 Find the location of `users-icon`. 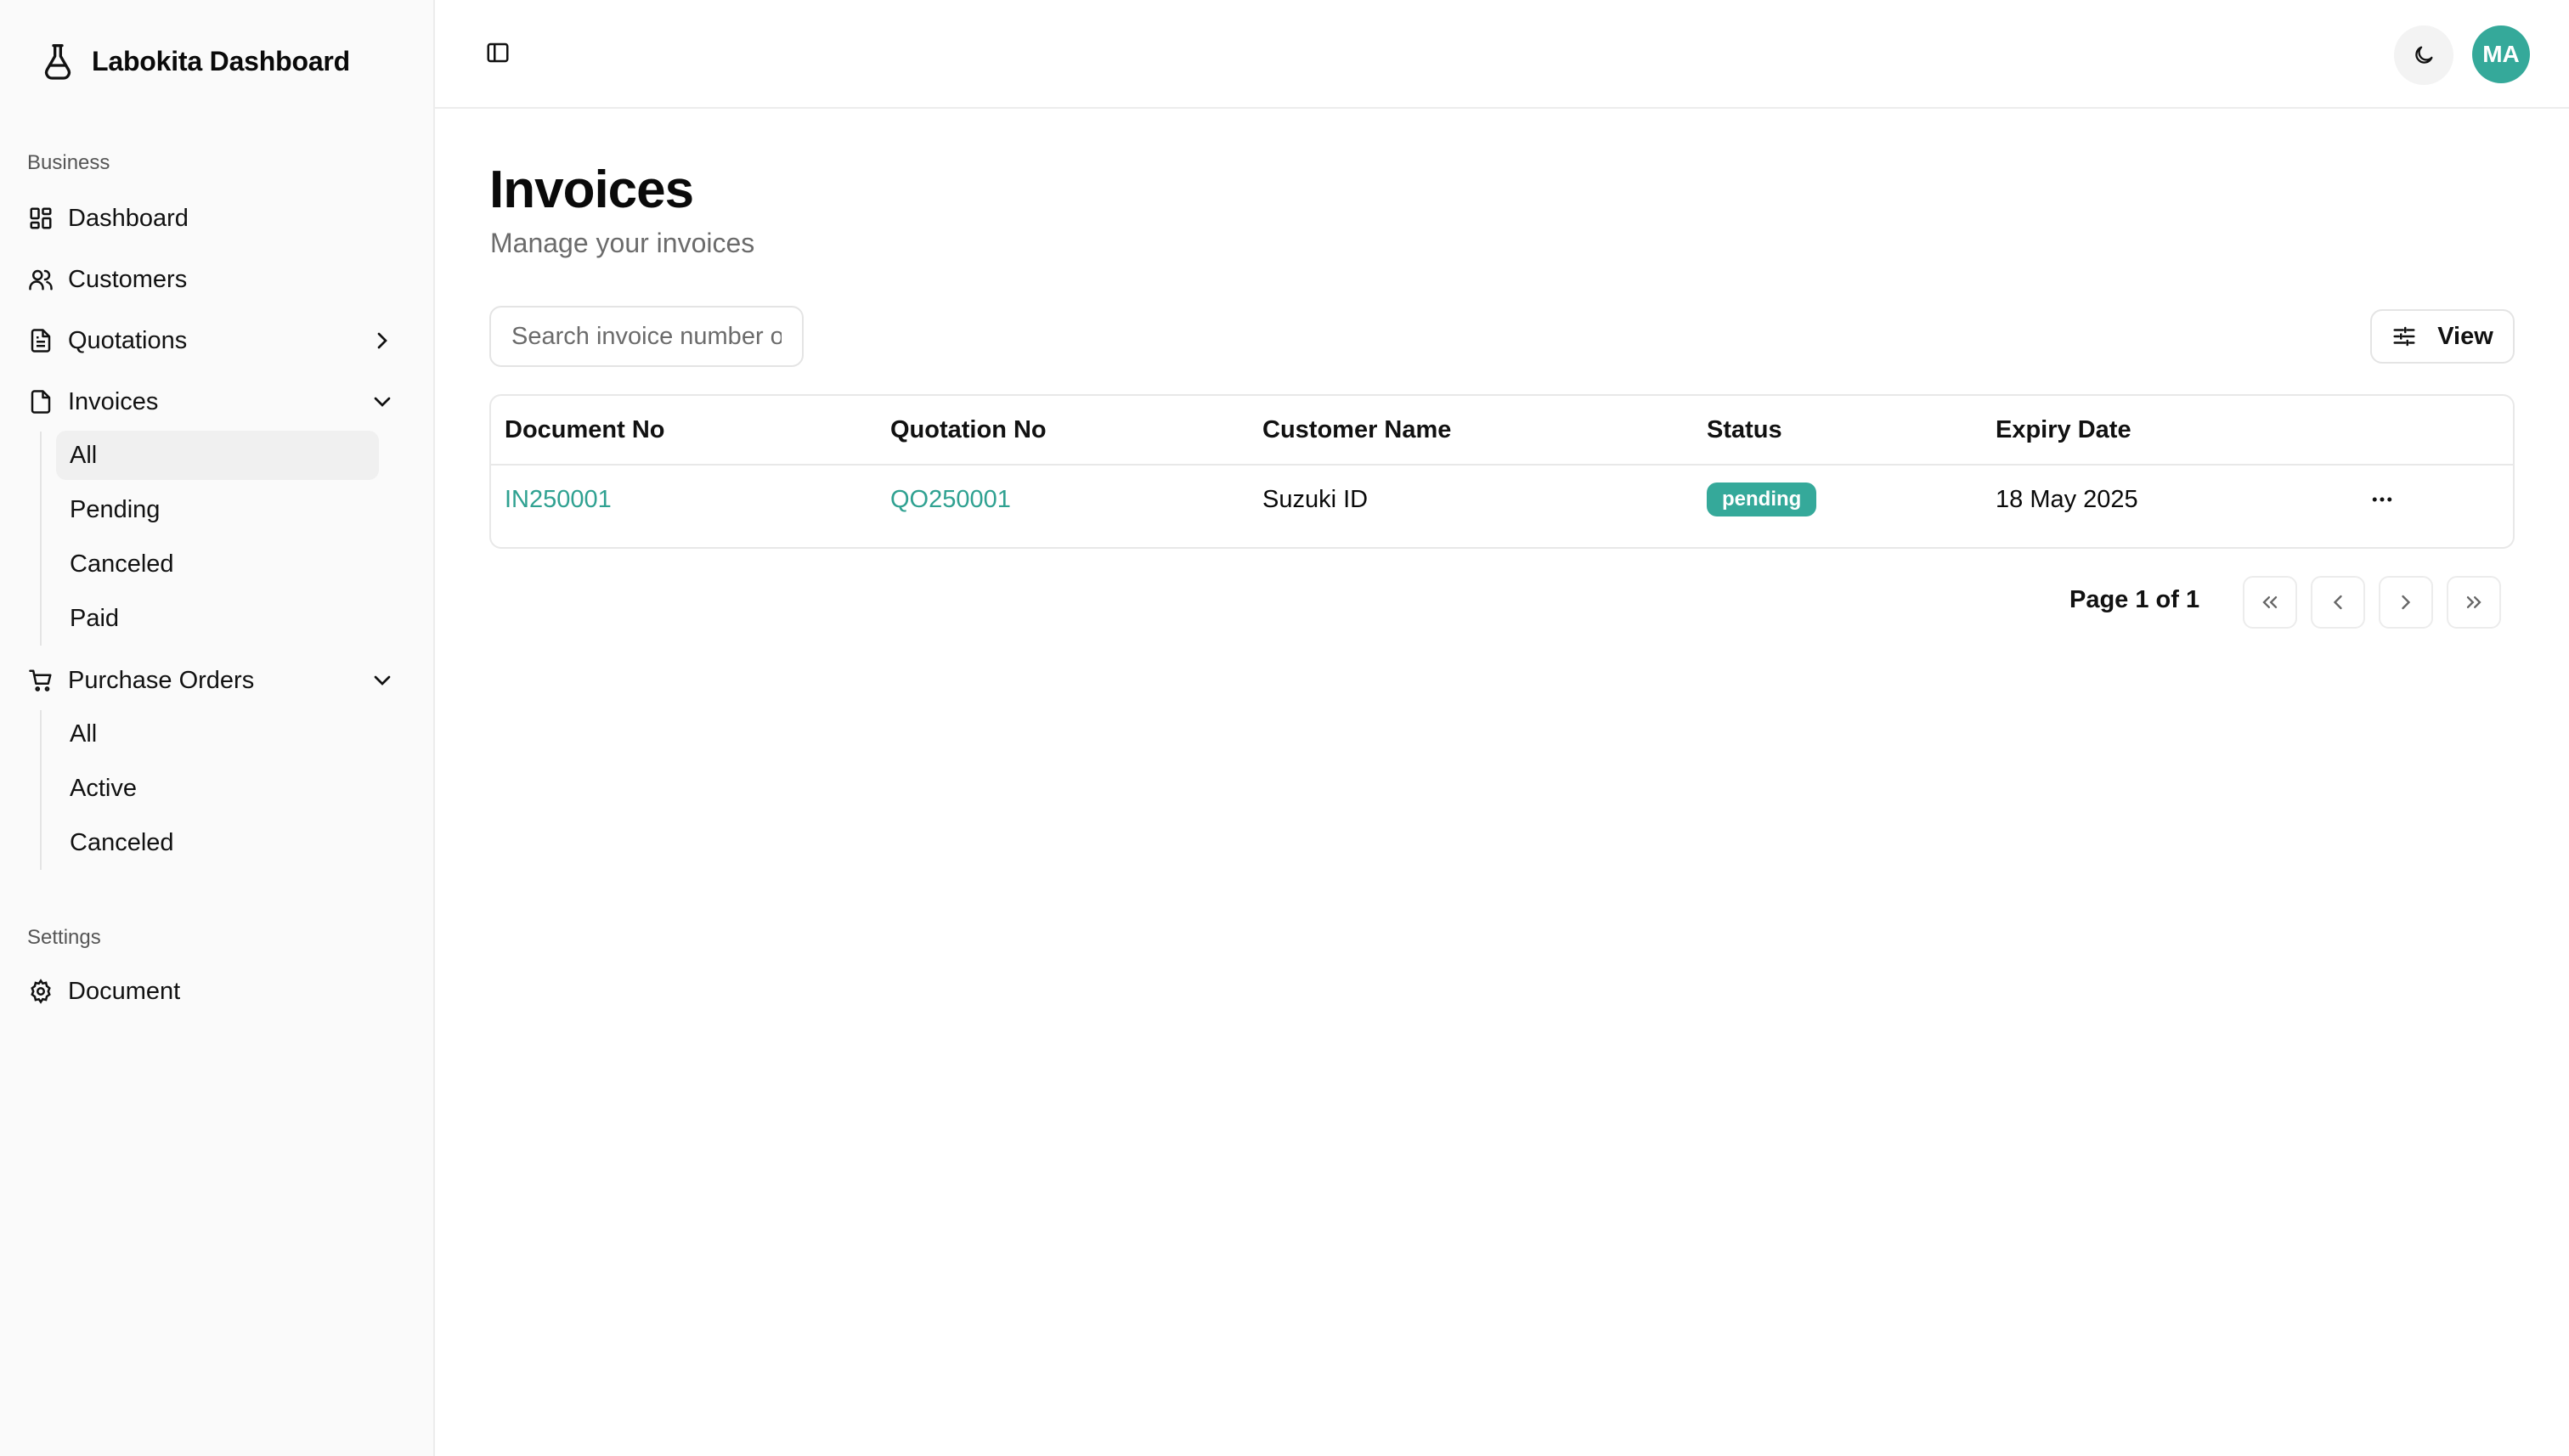

users-icon is located at coordinates (40, 279).